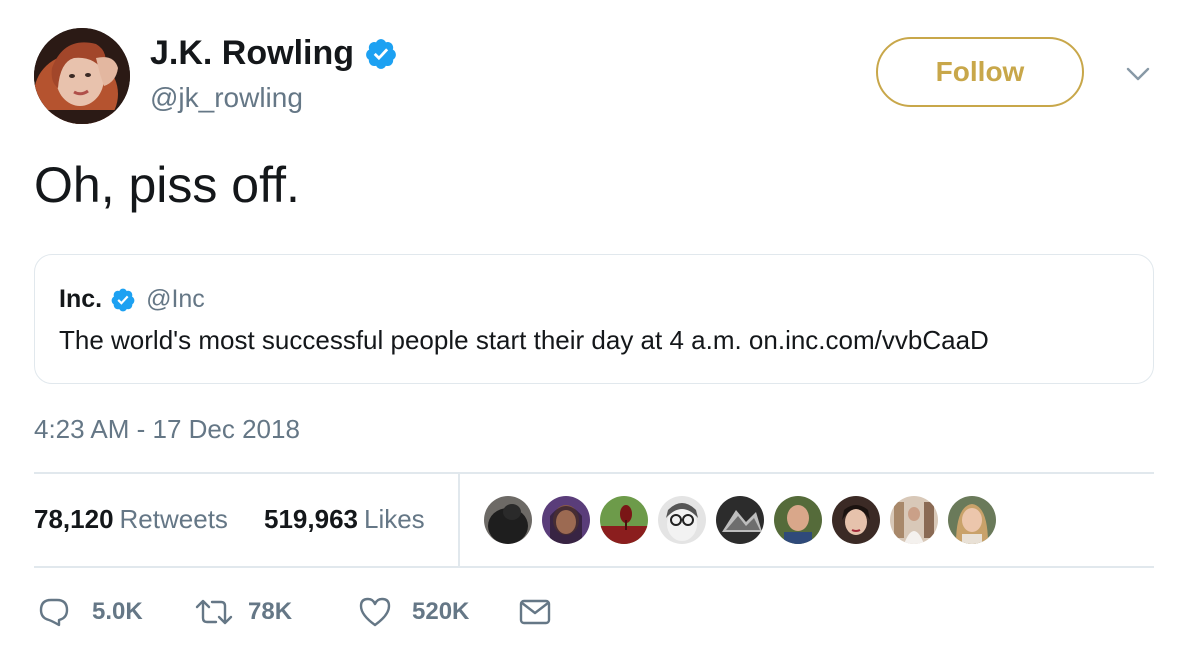  Describe the element at coordinates (243, 612) in the screenshot. I see `retweet-button: 78K` at that location.